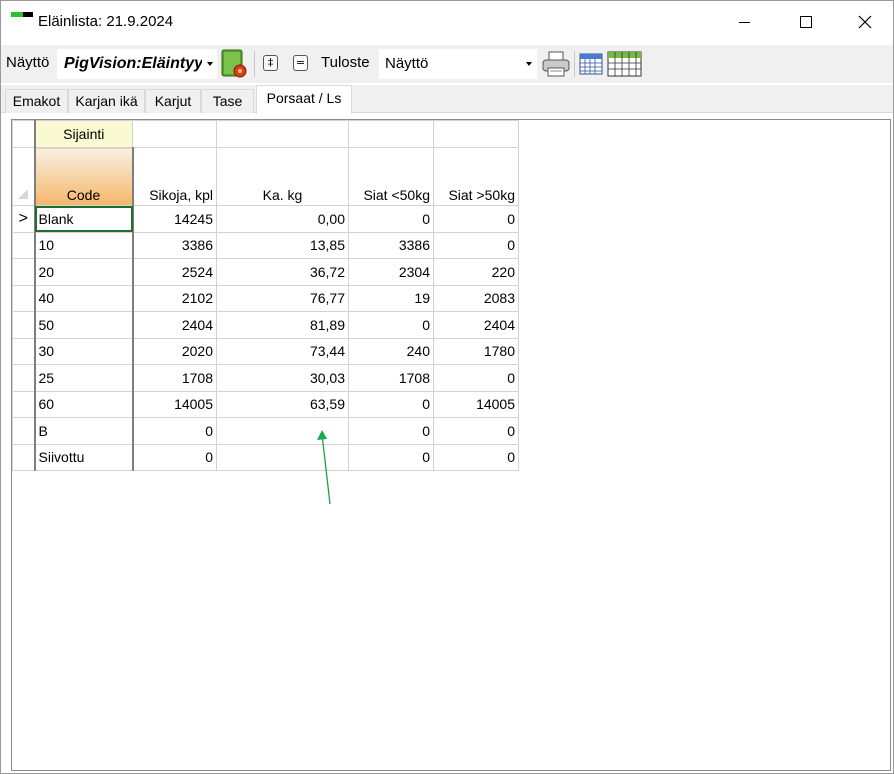  Describe the element at coordinates (84, 325) in the screenshot. I see `cell-code: 50` at that location.